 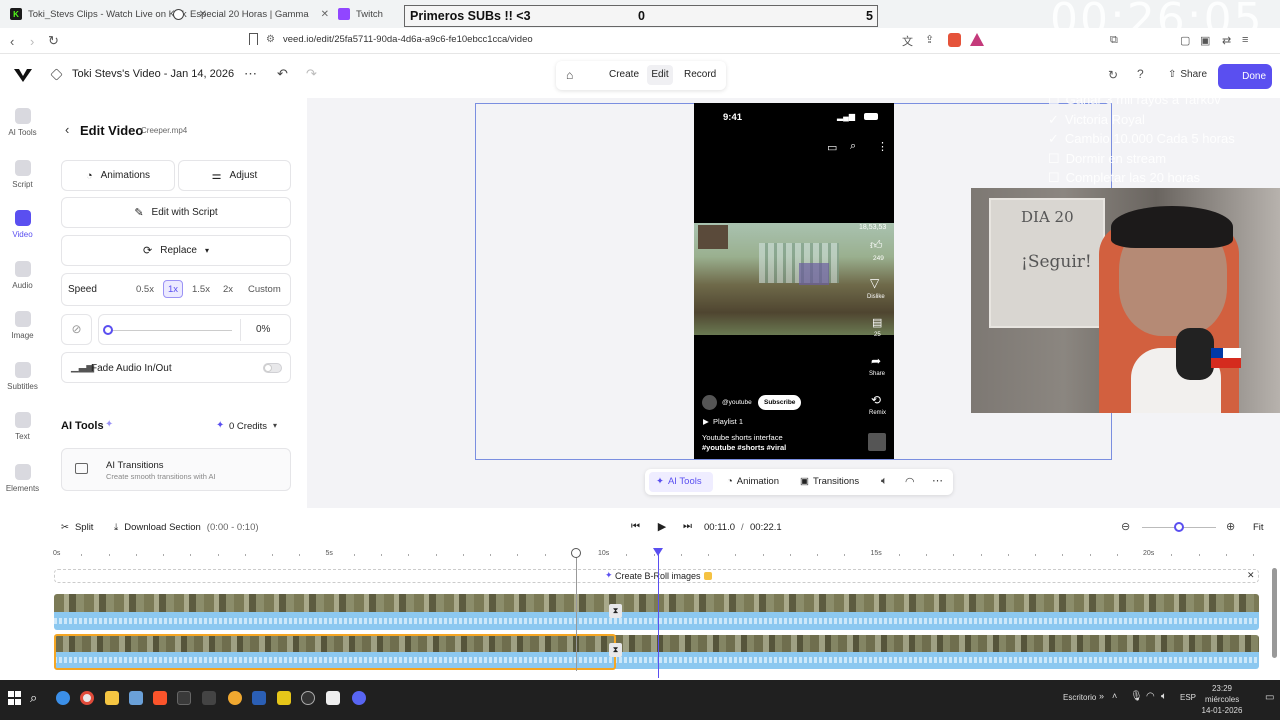 I want to click on zoom-slider, so click(x=1179, y=527).